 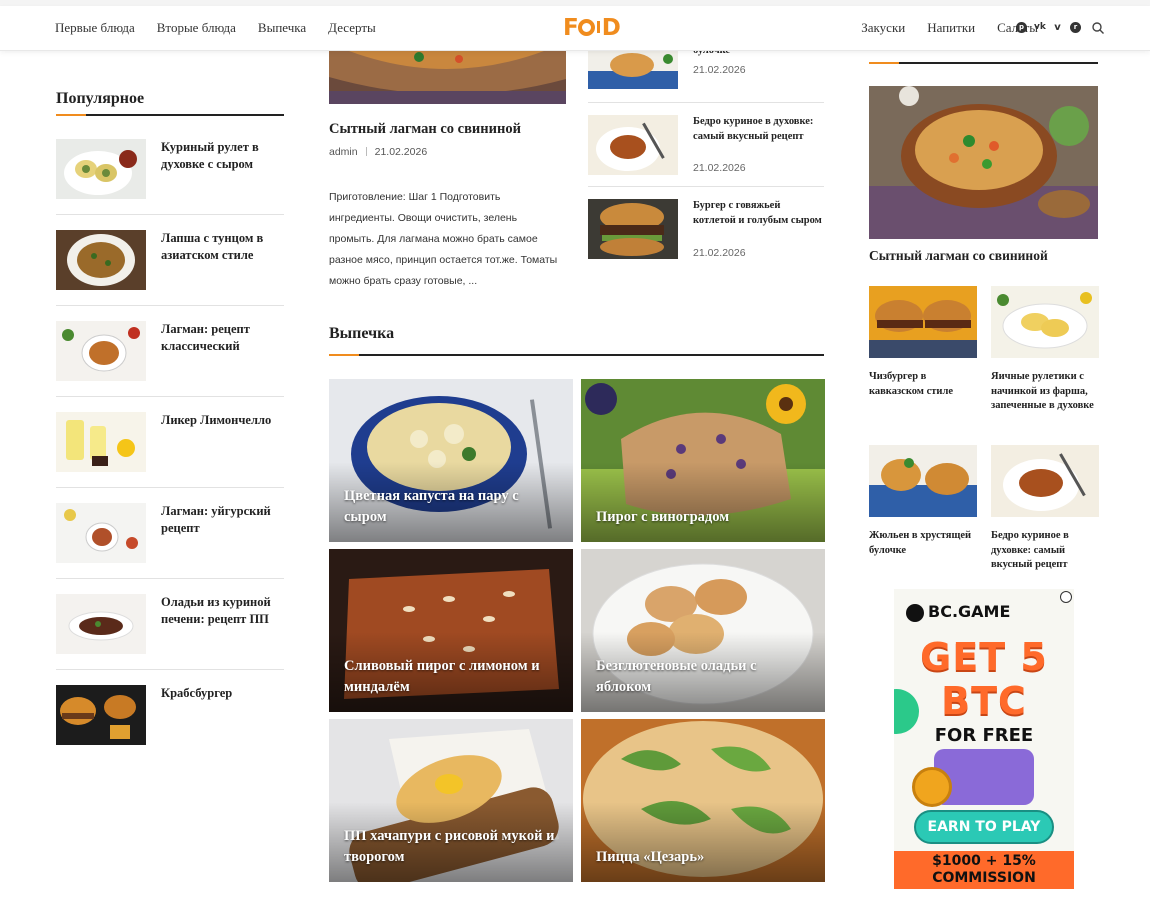 I want to click on popular-item: Лапша с тунцом в азиатском стиле, so click(x=170, y=261).